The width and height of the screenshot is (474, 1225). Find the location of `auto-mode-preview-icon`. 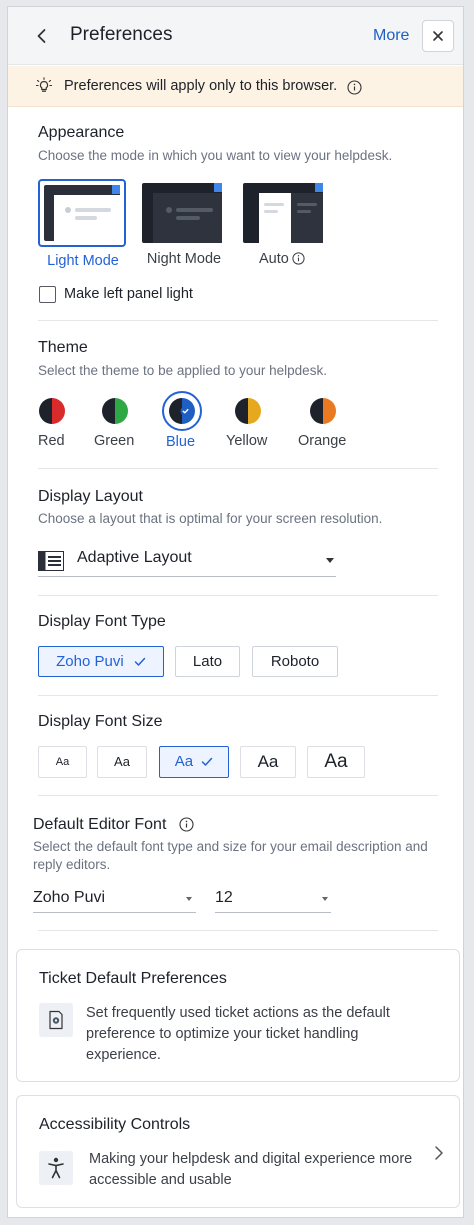

auto-mode-preview-icon is located at coordinates (283, 213).